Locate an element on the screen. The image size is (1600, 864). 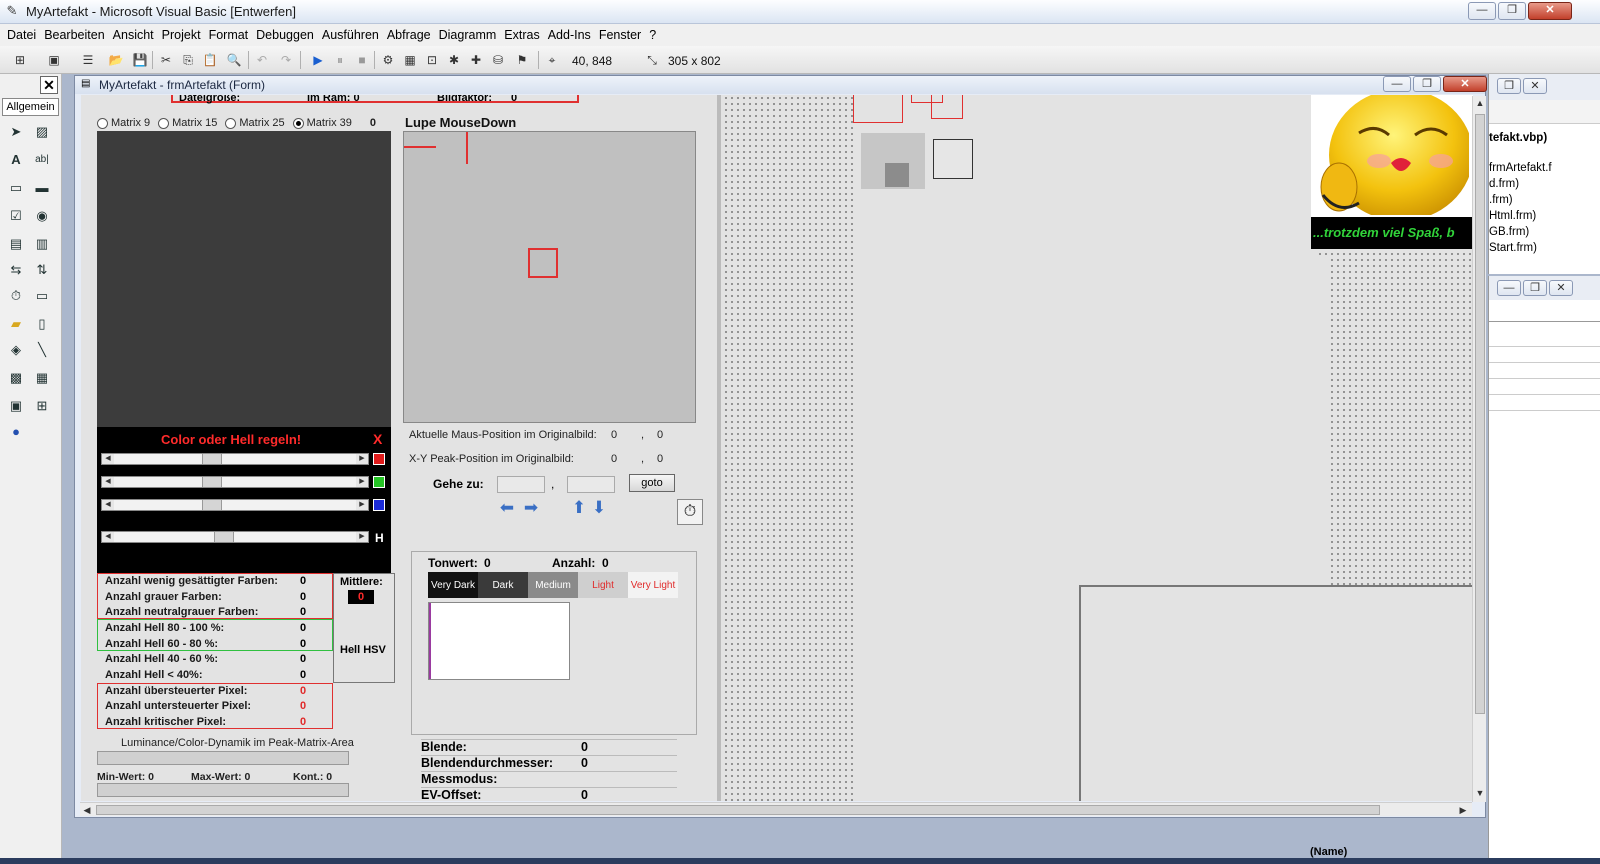
object-dropdown is located at coordinates (1544, 312).